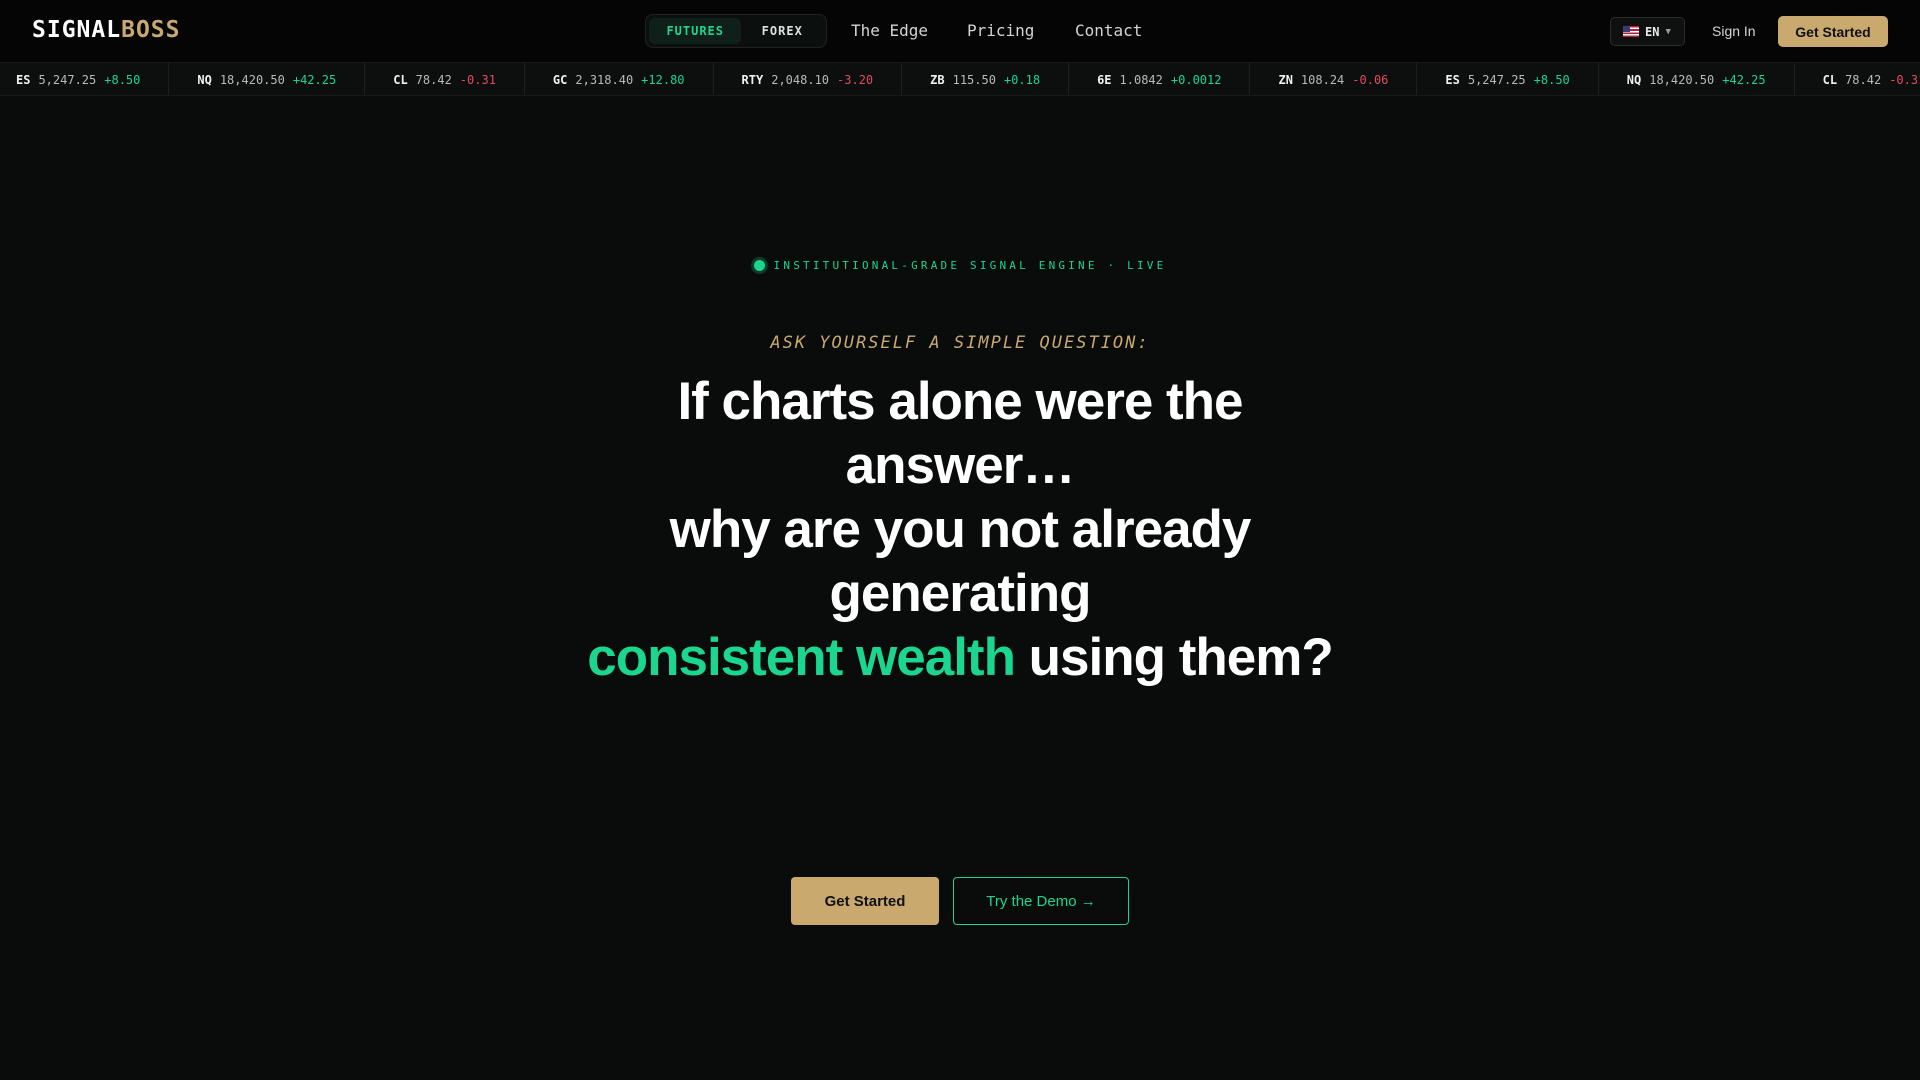  I want to click on hero-get-started-button: Get Started, so click(865, 901).